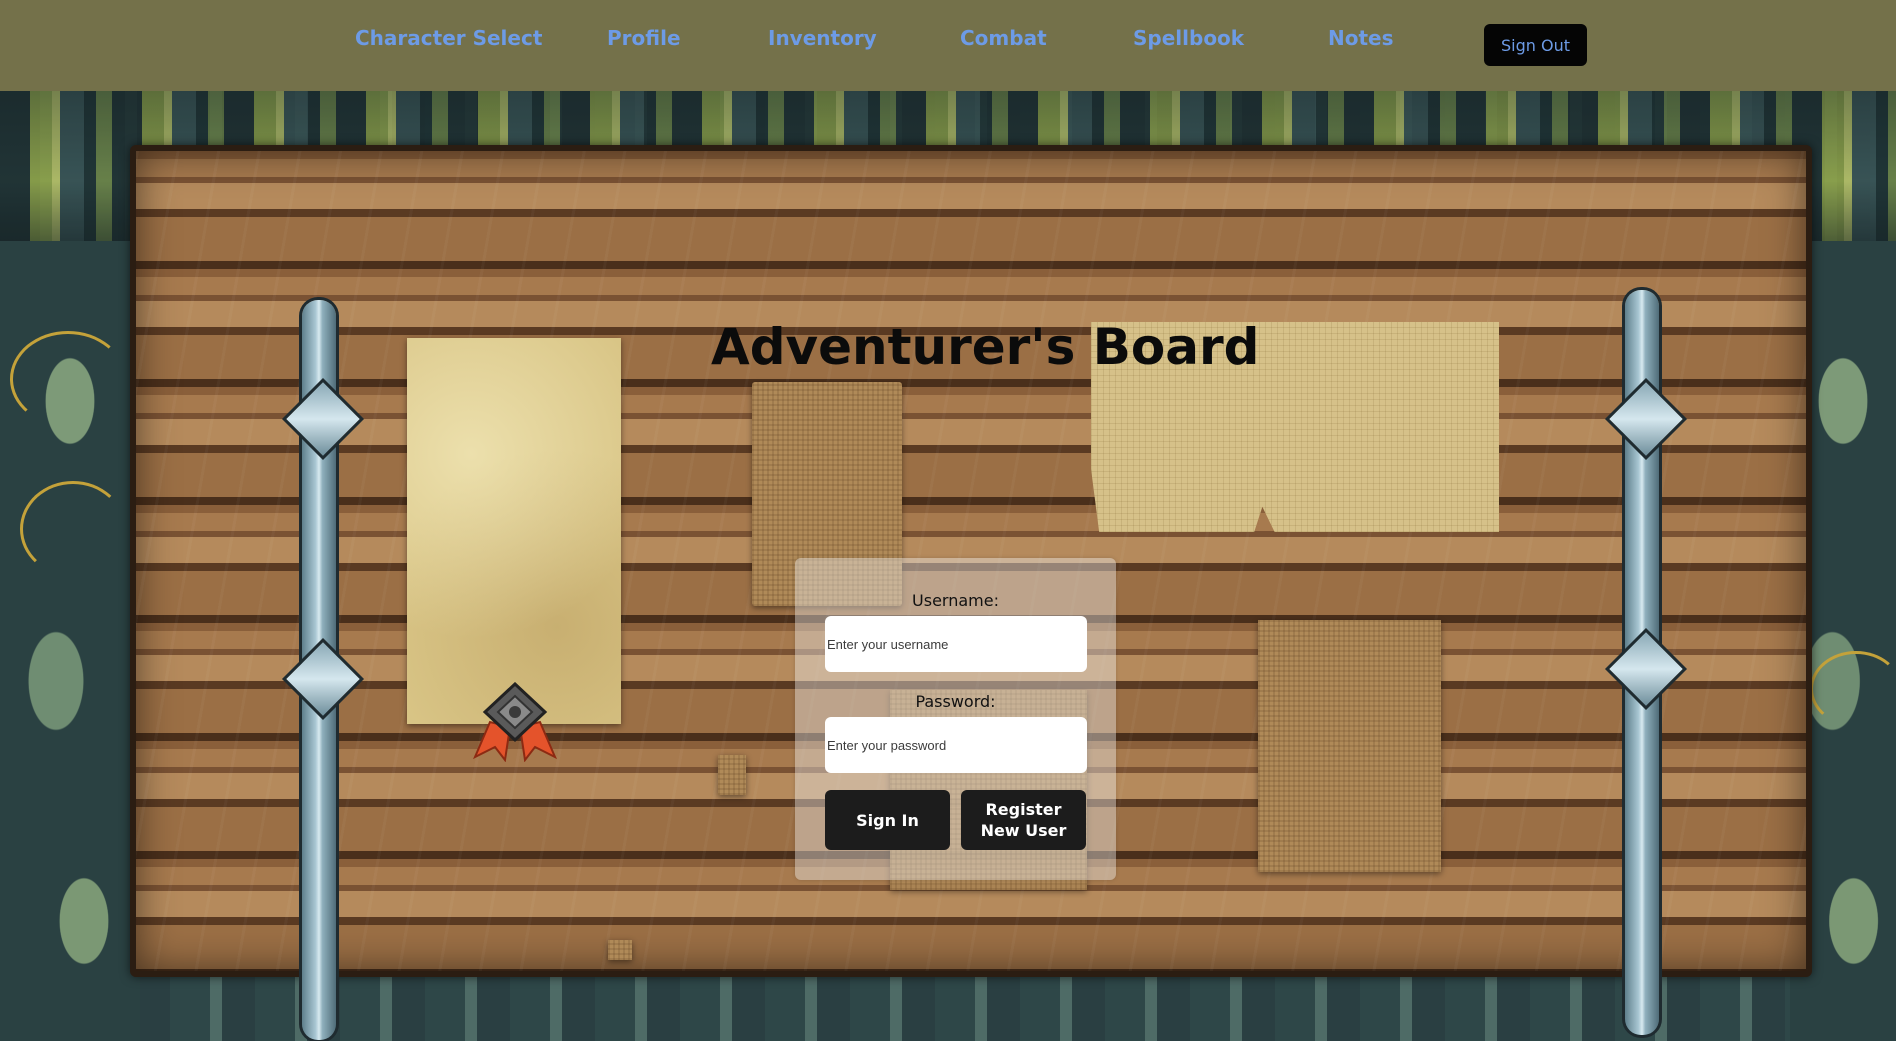  Describe the element at coordinates (515, 722) in the screenshot. I see `wax-seal-icon` at that location.